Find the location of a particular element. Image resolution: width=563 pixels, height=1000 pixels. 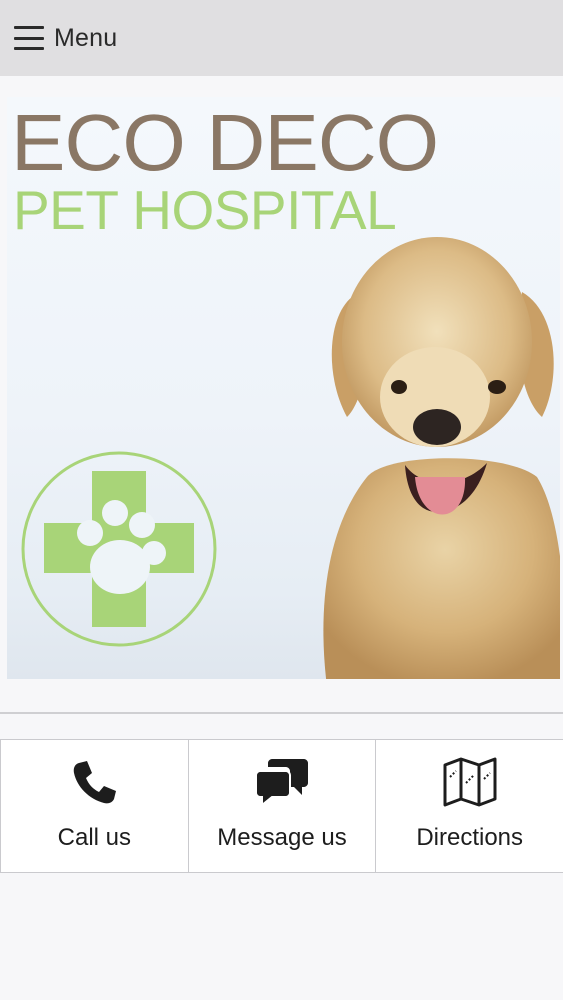

menu-label: Menu is located at coordinates (86, 37).